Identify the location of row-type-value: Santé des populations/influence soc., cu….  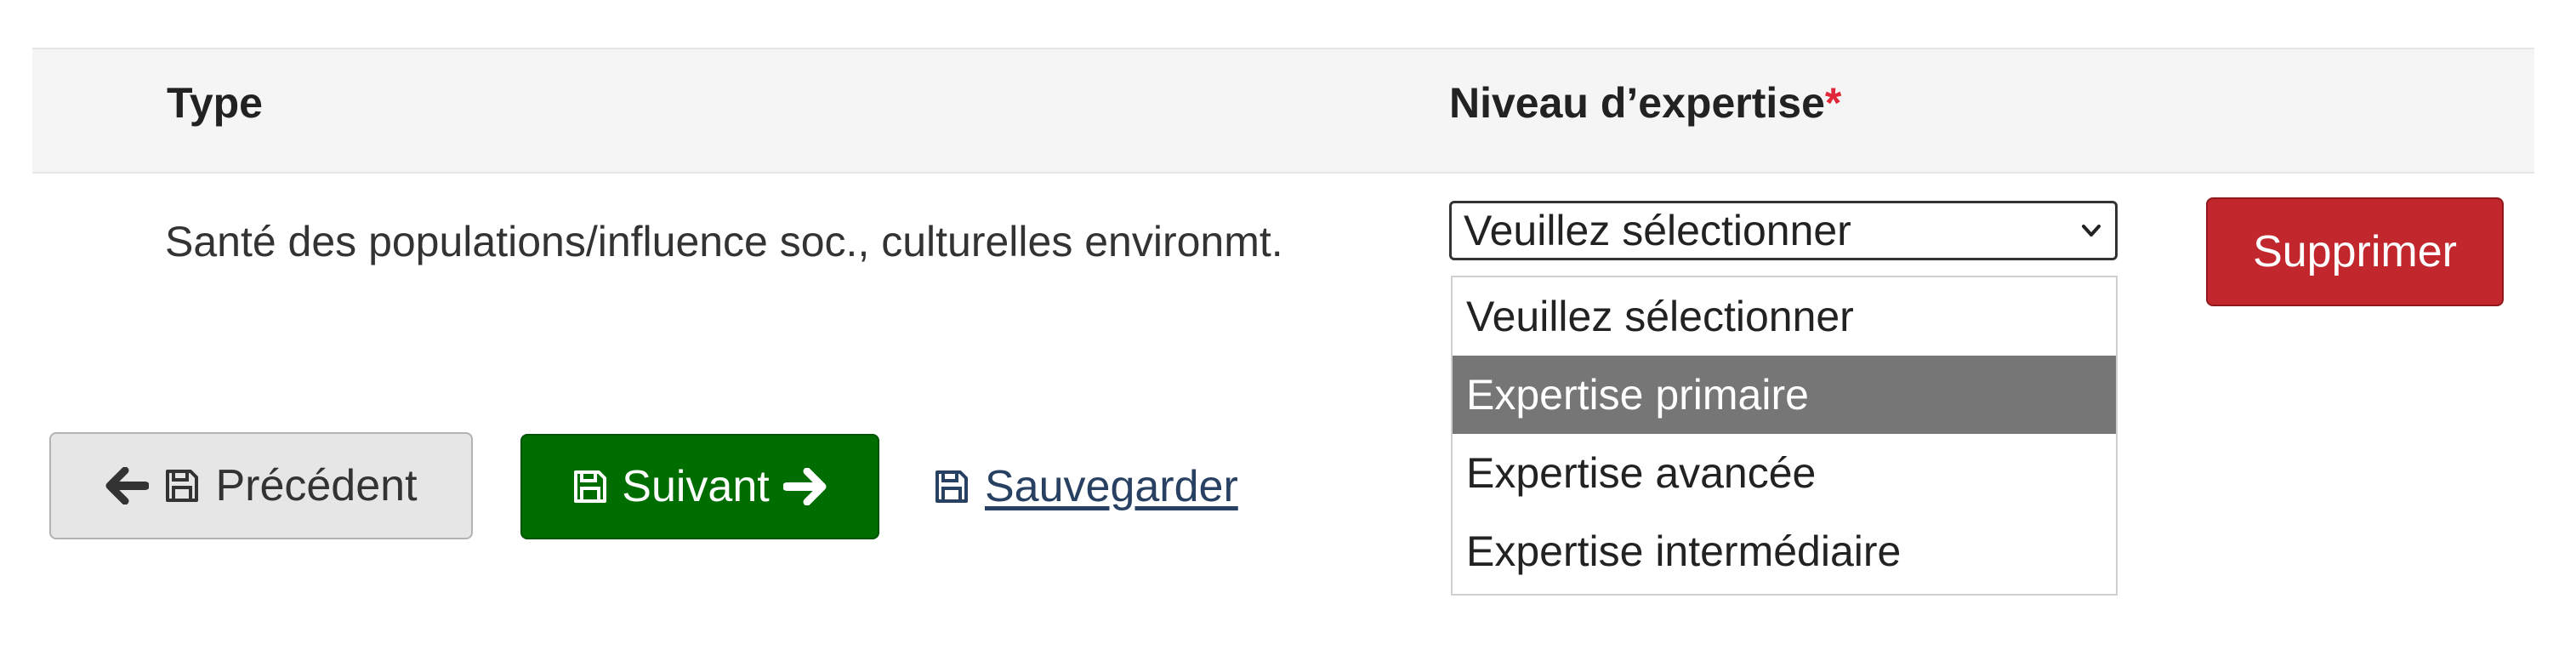
(724, 241).